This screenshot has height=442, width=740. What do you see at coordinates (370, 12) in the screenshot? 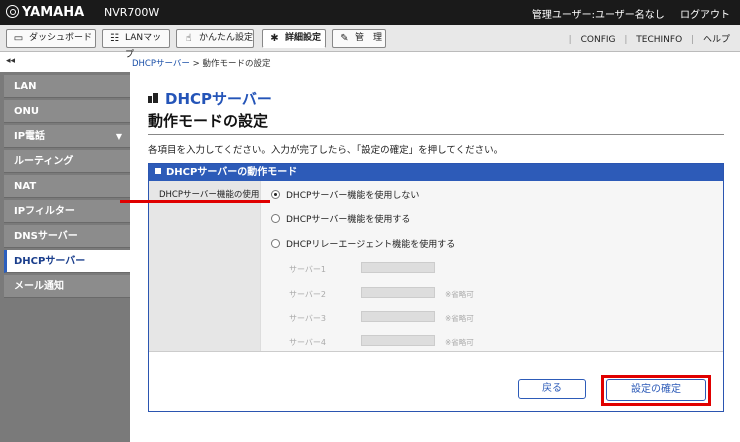
I see `top-bar: YAMAHA NVR700W 管理ユーザー:ユーザー名なし ログアウト` at bounding box center [370, 12].